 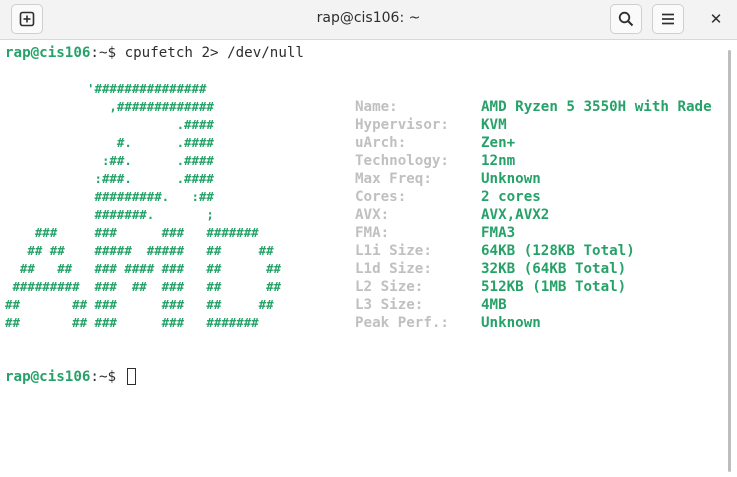 I want to click on command-text: cpufetch 2> /dev/null, so click(x=214, y=53).